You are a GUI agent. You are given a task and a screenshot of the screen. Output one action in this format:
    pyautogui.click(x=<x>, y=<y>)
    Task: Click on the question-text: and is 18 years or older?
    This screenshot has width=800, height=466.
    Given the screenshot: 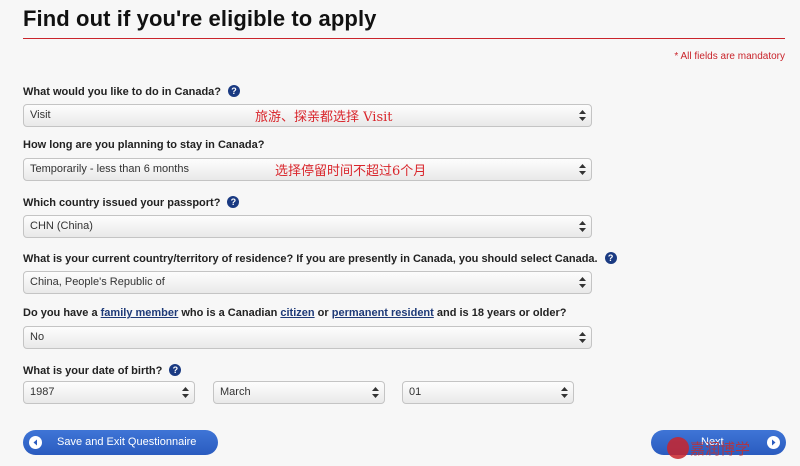 What is the action you would take?
    pyautogui.click(x=500, y=313)
    